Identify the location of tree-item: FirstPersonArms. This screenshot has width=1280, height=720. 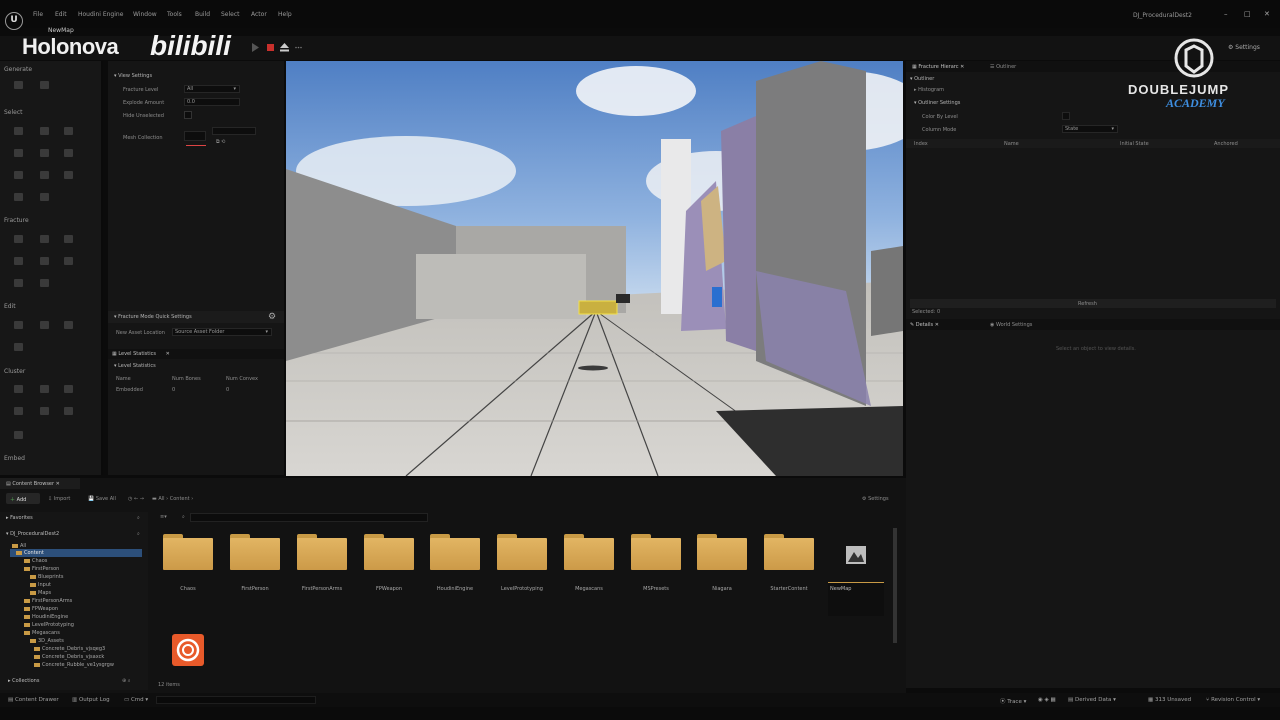
(48, 601).